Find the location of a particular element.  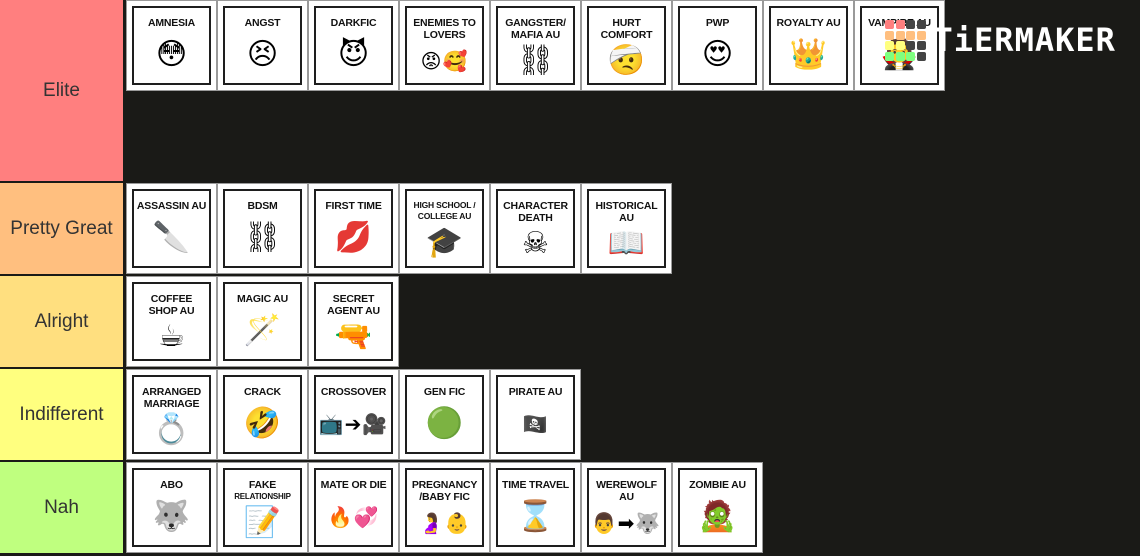

tier-item-tile: FAKE RELATIONSHIP 📝 is located at coordinates (262, 507).